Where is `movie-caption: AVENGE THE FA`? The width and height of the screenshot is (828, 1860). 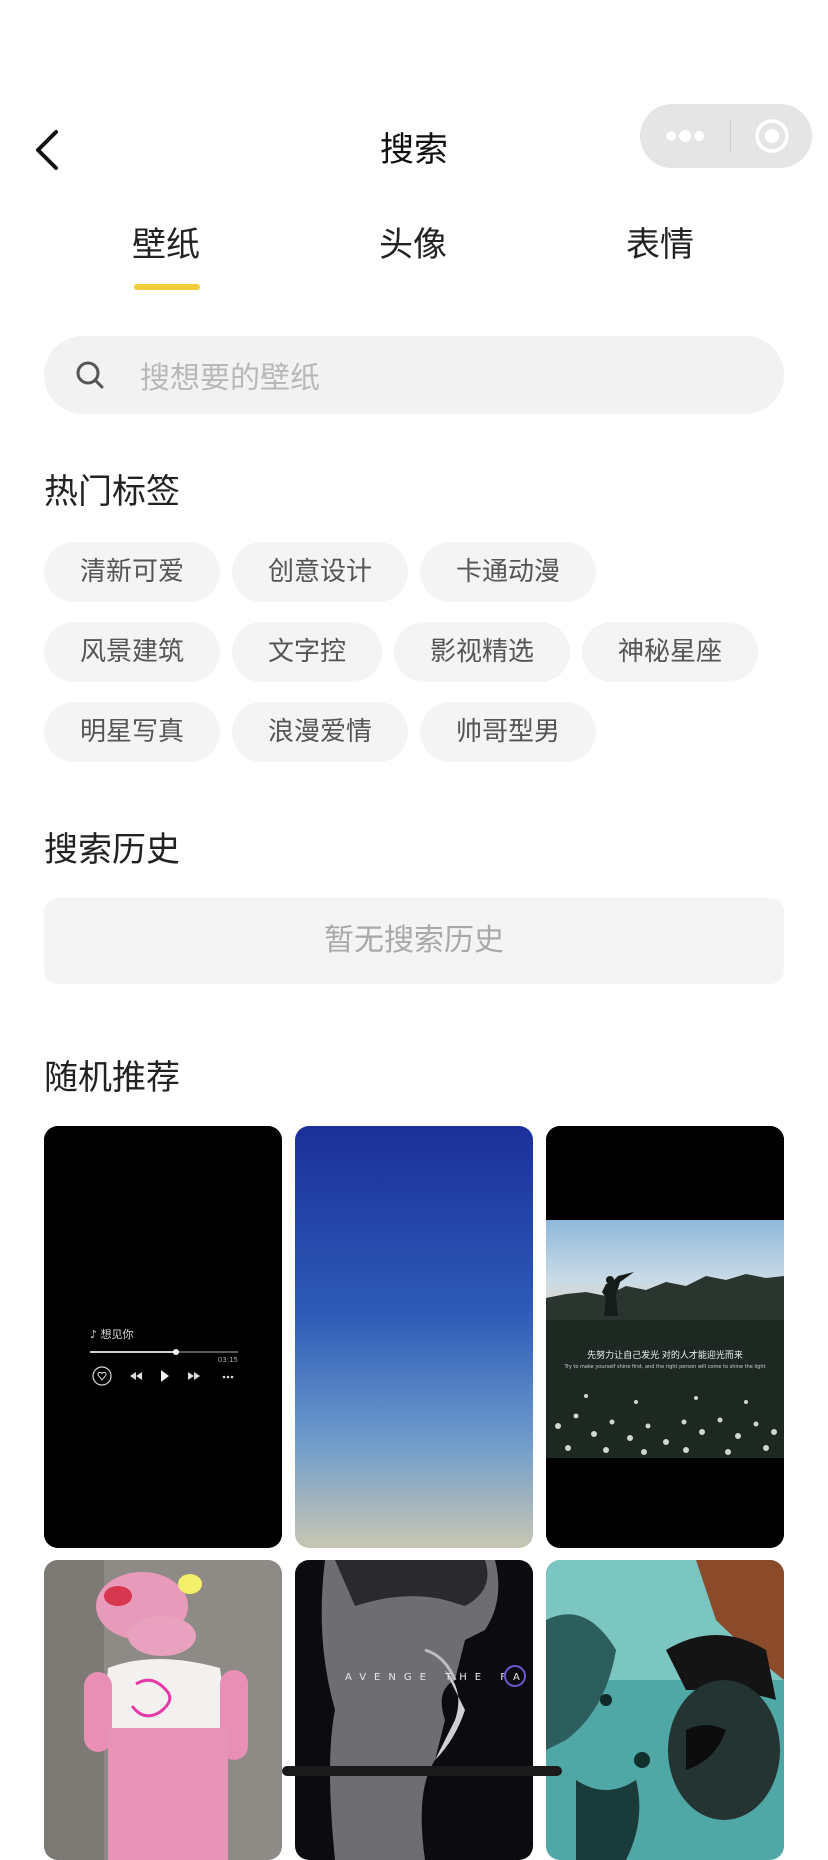
movie-caption: AVENGE THE FA is located at coordinates (436, 1677).